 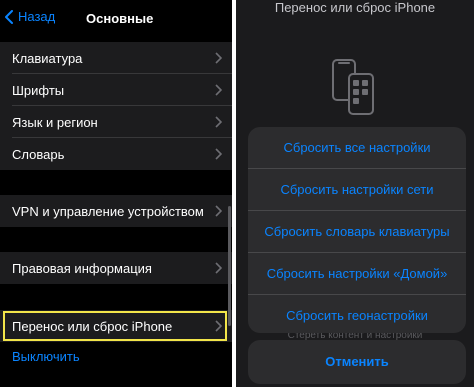 I want to click on reset-keyboard-dictionary-button: Сбросить словарь клавиатуры, so click(x=357, y=231).